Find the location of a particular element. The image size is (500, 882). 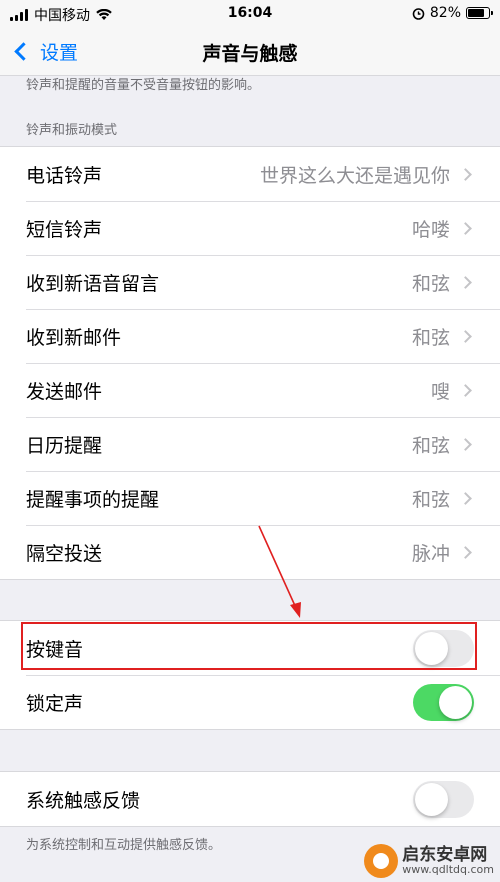

haptics-footer-text: 为系统控制和互动提供触感反馈。 is located at coordinates (124, 845).